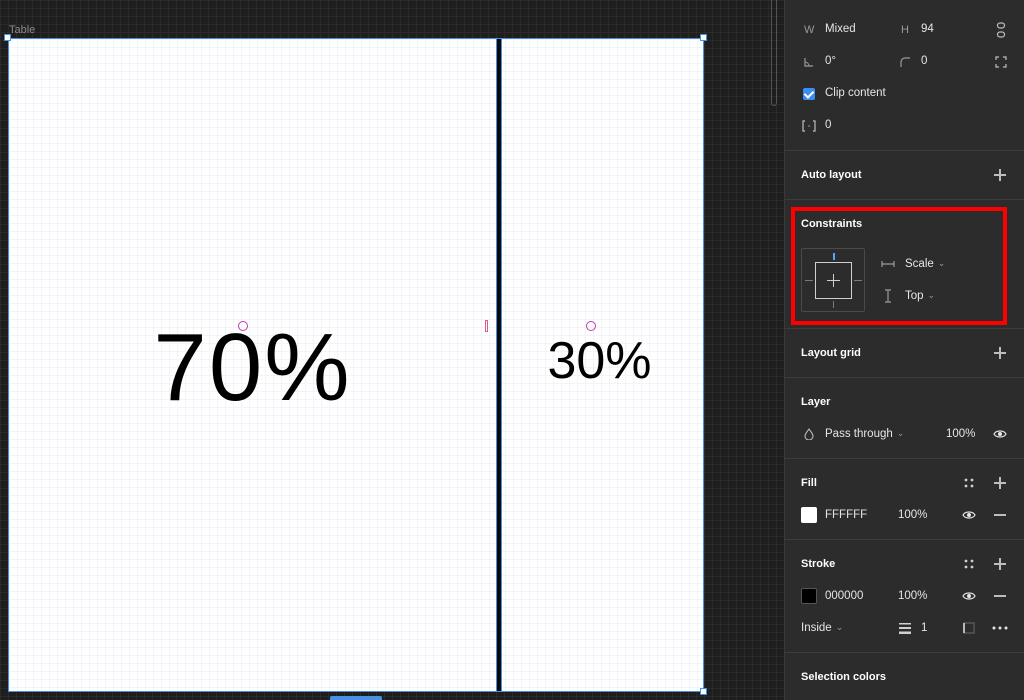  What do you see at coordinates (924, 61) in the screenshot?
I see `corner-radius-value: 0` at bounding box center [924, 61].